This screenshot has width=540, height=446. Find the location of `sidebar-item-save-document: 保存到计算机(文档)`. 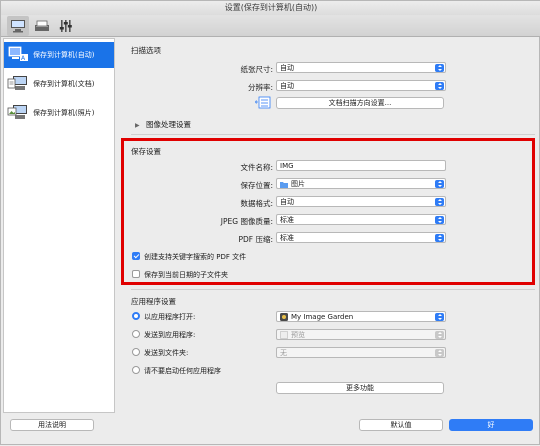

sidebar-item-save-document: 保存到计算机(文档) is located at coordinates (59, 84).